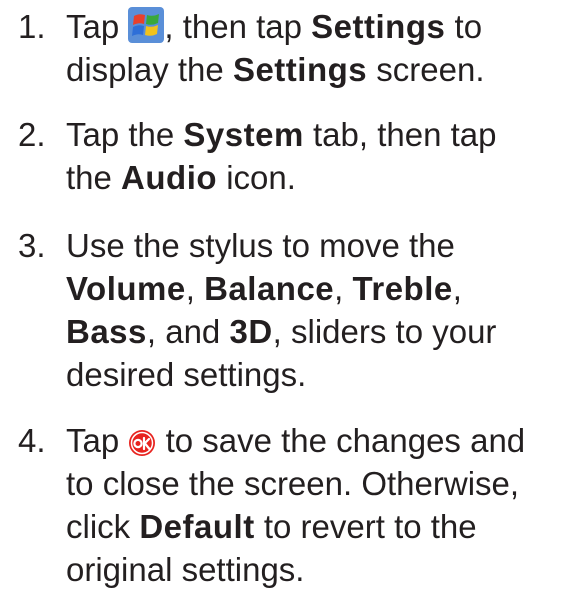 This screenshot has width=576, height=591. I want to click on text: , then tap, so click(233, 26).